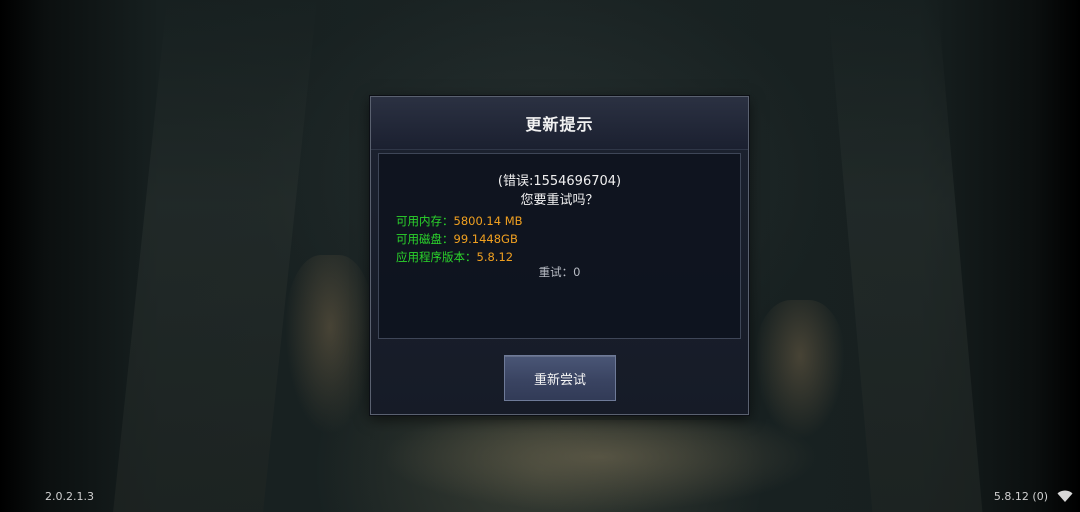 This screenshot has width=1080, height=512. What do you see at coordinates (559, 272) in the screenshot?
I see `retry-count-text: 重试：0` at bounding box center [559, 272].